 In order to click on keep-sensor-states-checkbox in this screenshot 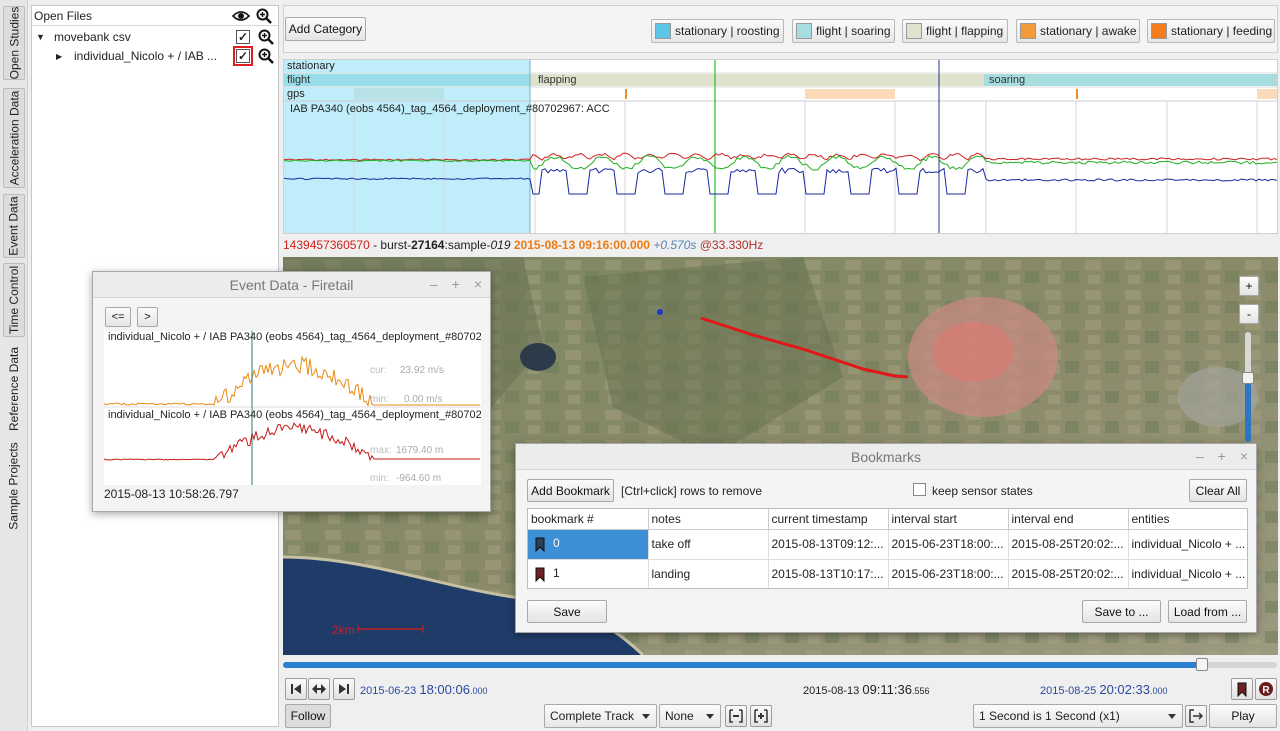, I will do `click(919, 489)`.